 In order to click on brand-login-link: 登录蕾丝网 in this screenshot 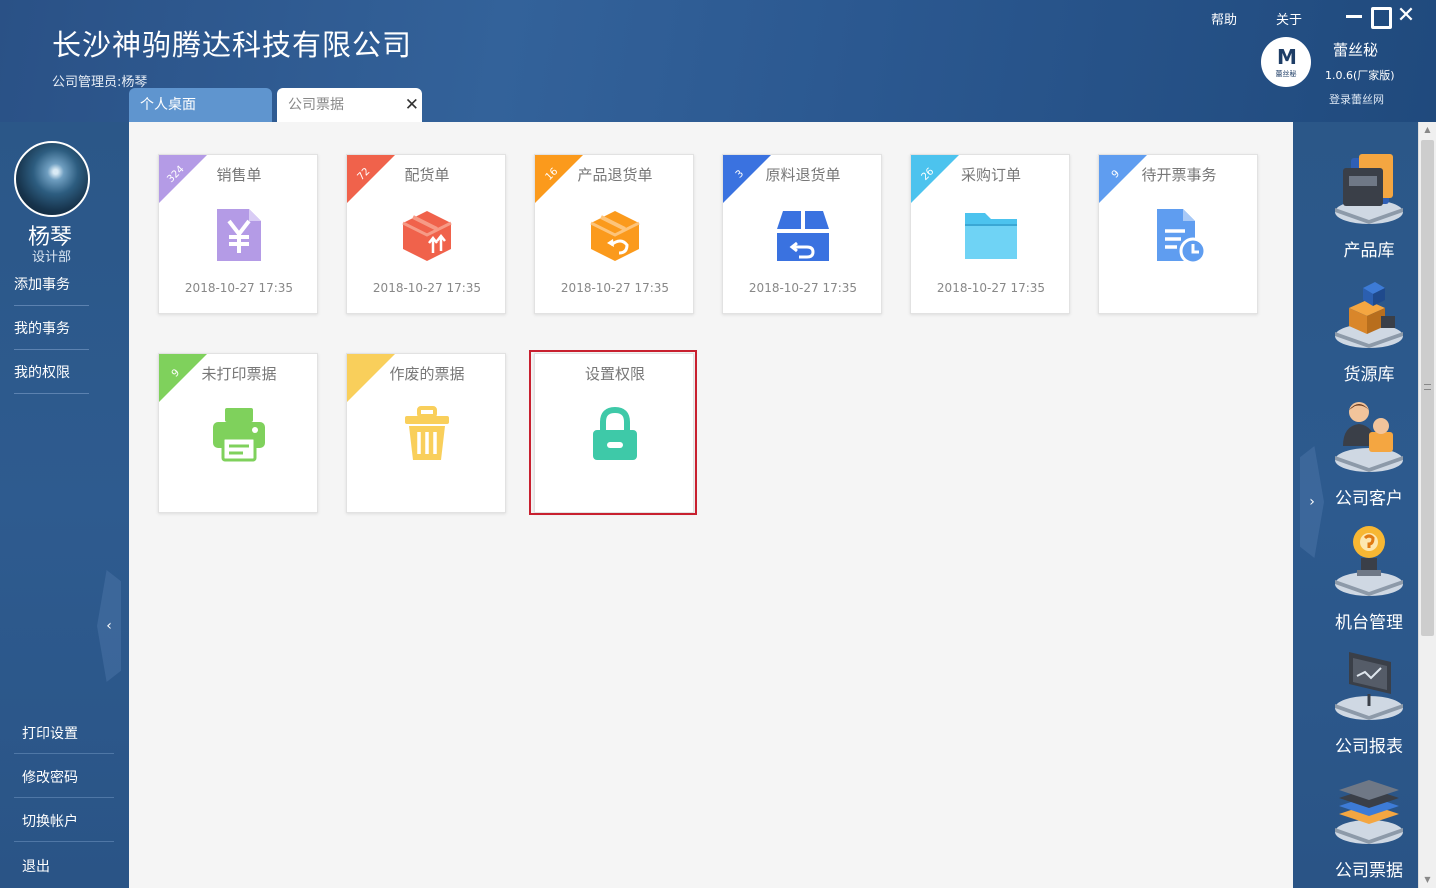, I will do `click(1356, 99)`.